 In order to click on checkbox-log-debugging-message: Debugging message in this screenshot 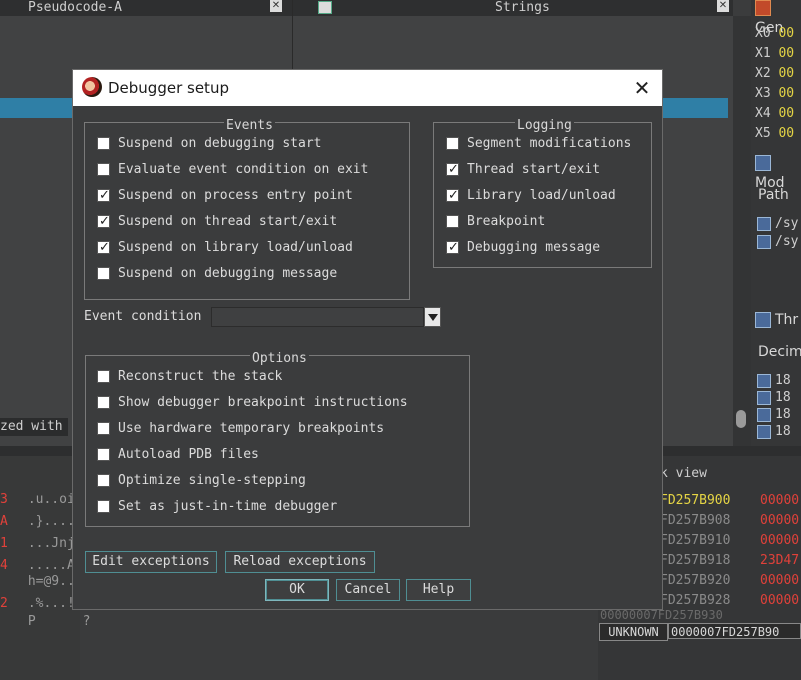, I will do `click(523, 248)`.